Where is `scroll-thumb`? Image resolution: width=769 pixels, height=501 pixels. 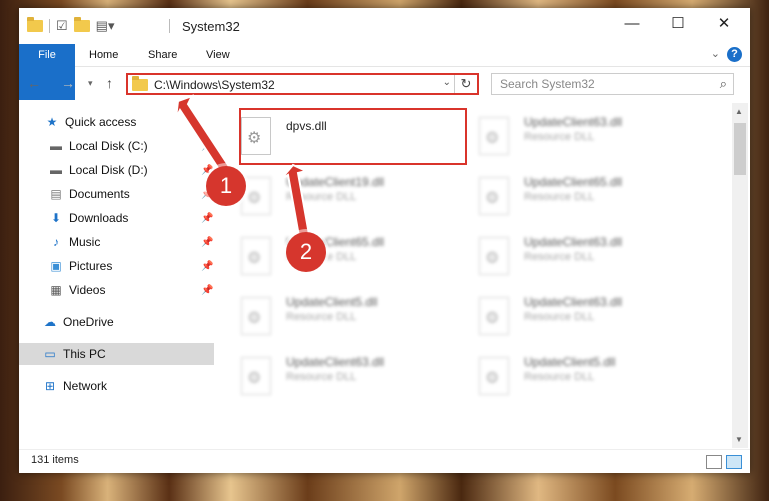 scroll-thumb is located at coordinates (740, 149).